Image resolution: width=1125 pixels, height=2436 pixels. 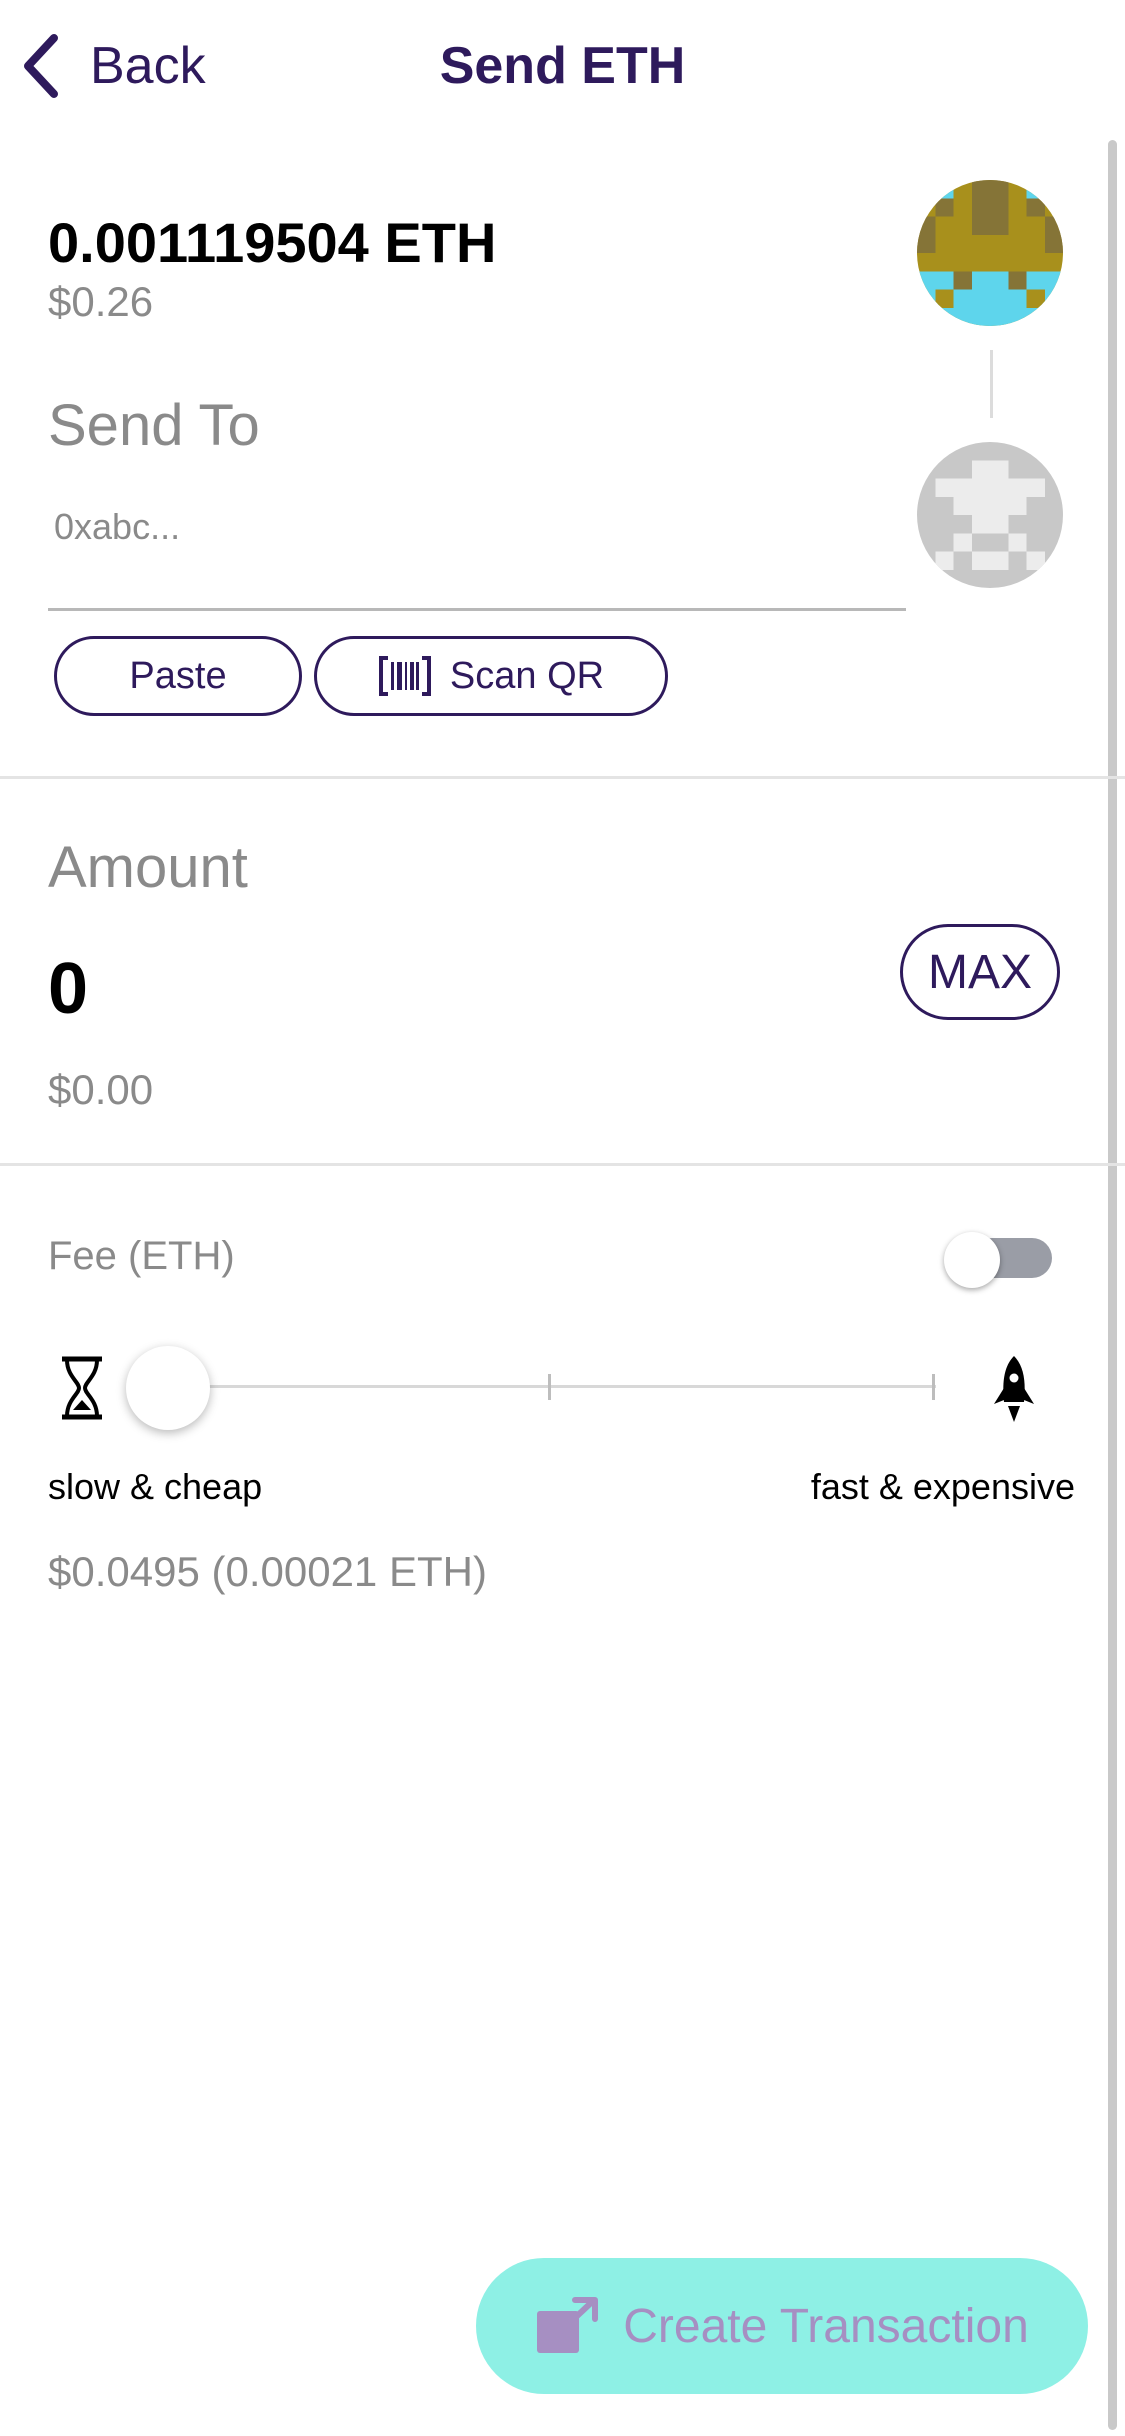 What do you see at coordinates (942, 1486) in the screenshot?
I see `fast-expensive-label: fast & expensive` at bounding box center [942, 1486].